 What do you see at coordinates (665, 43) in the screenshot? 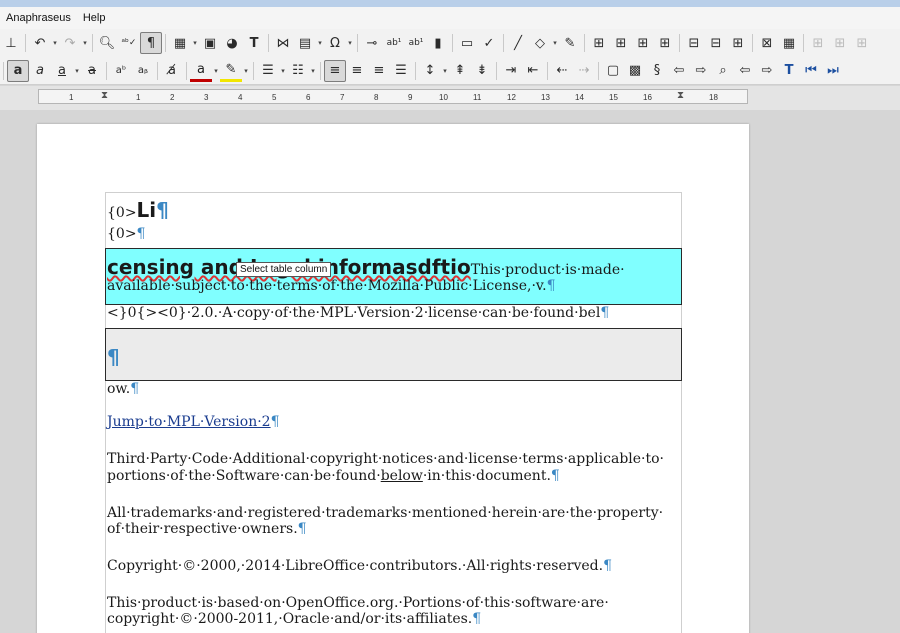
I see `anaphraseus-set-icon: ⊞` at bounding box center [665, 43].